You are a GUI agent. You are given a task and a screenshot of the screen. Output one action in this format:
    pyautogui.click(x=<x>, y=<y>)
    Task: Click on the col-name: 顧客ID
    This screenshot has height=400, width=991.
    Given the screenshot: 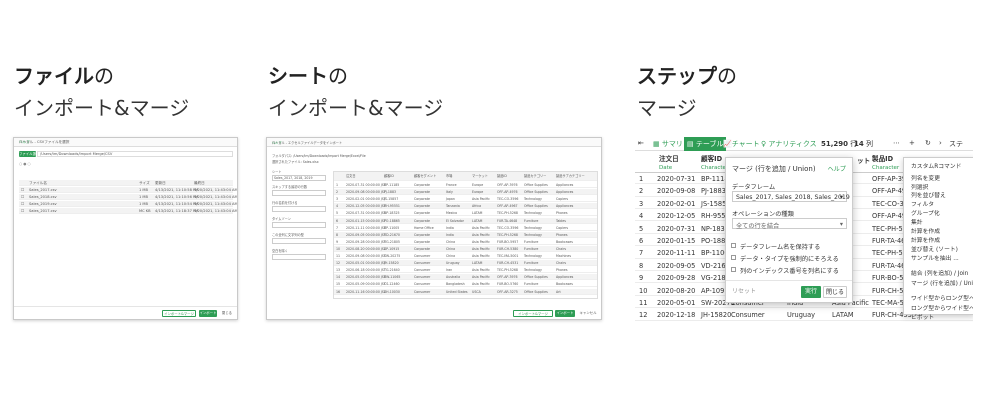 What is the action you would take?
    pyautogui.click(x=712, y=159)
    